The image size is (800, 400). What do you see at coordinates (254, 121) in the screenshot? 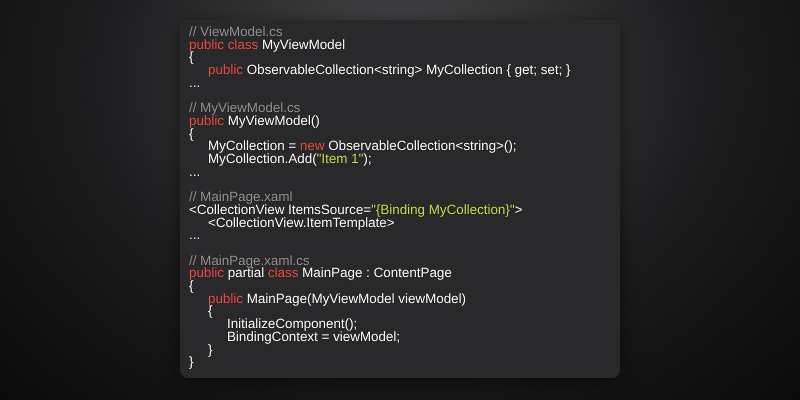
I see `code-line: public MyViewModel()` at bounding box center [254, 121].